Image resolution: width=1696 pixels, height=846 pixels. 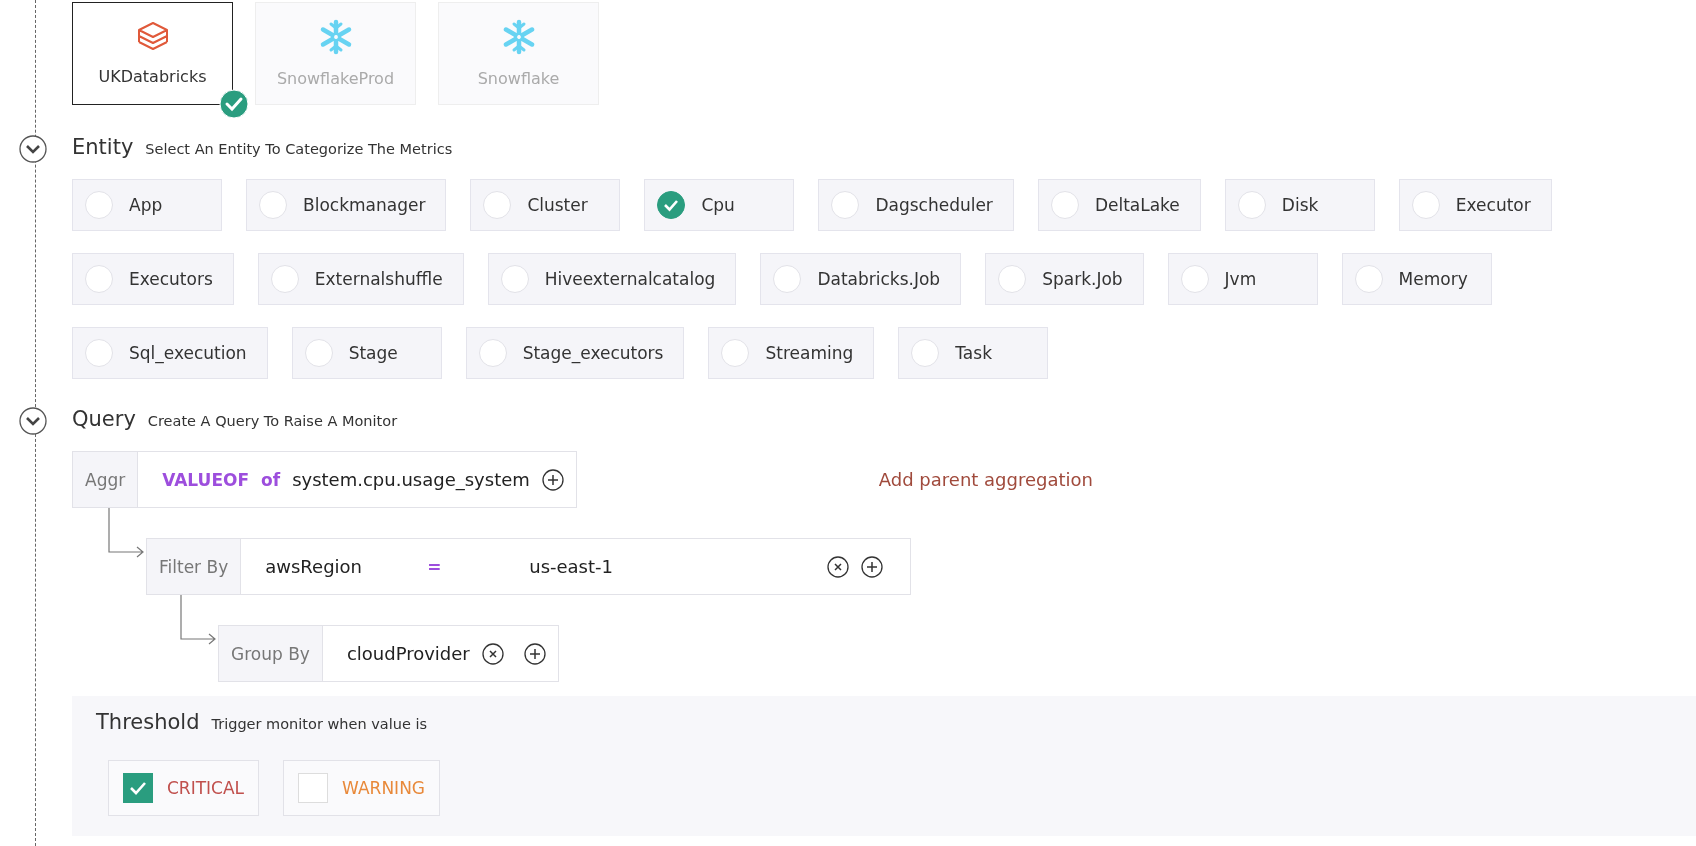 What do you see at coordinates (271, 653) in the screenshot?
I see `group-label: Group By` at bounding box center [271, 653].